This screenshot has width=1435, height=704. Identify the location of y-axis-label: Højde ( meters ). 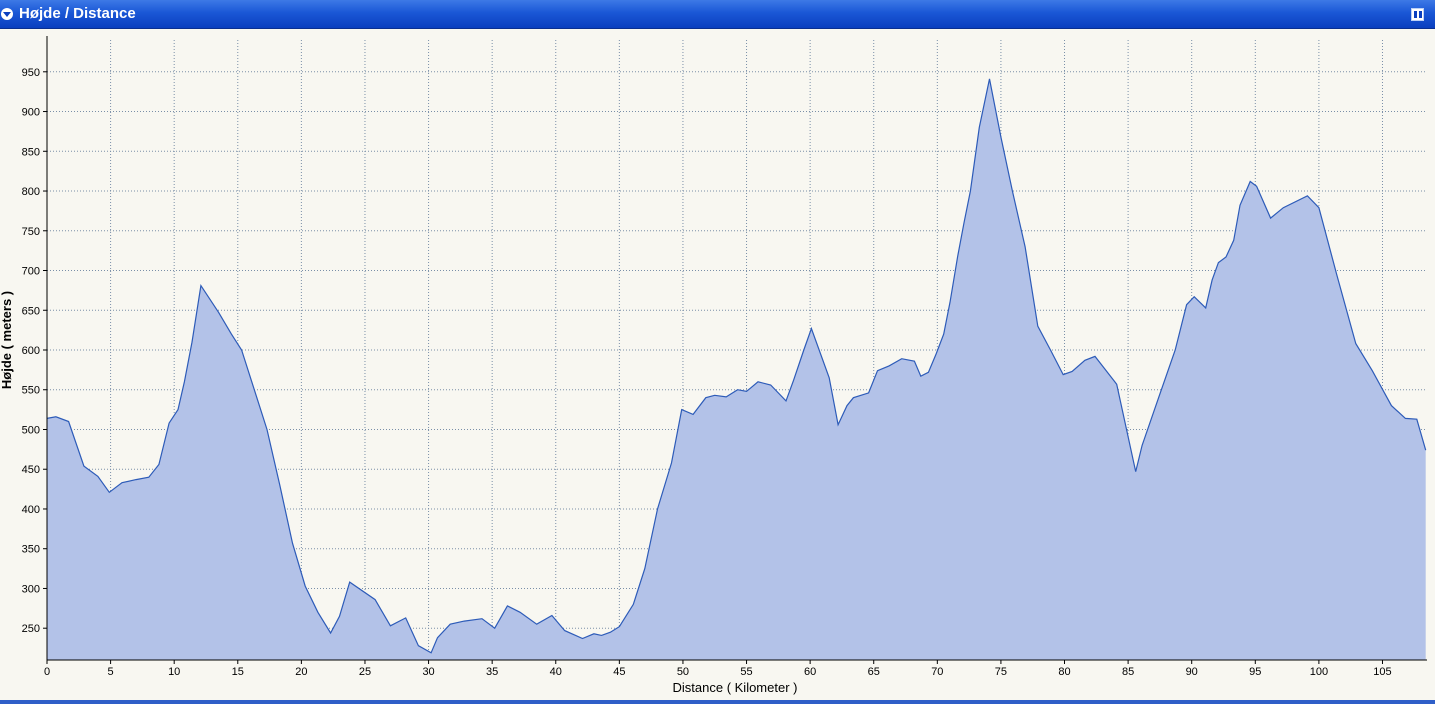
(7, 340).